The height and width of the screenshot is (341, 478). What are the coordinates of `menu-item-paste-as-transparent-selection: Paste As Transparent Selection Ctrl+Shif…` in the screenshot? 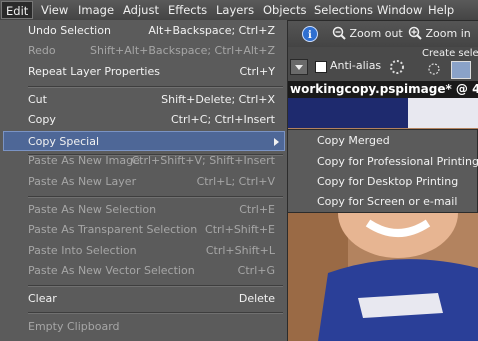 It's located at (144, 230).